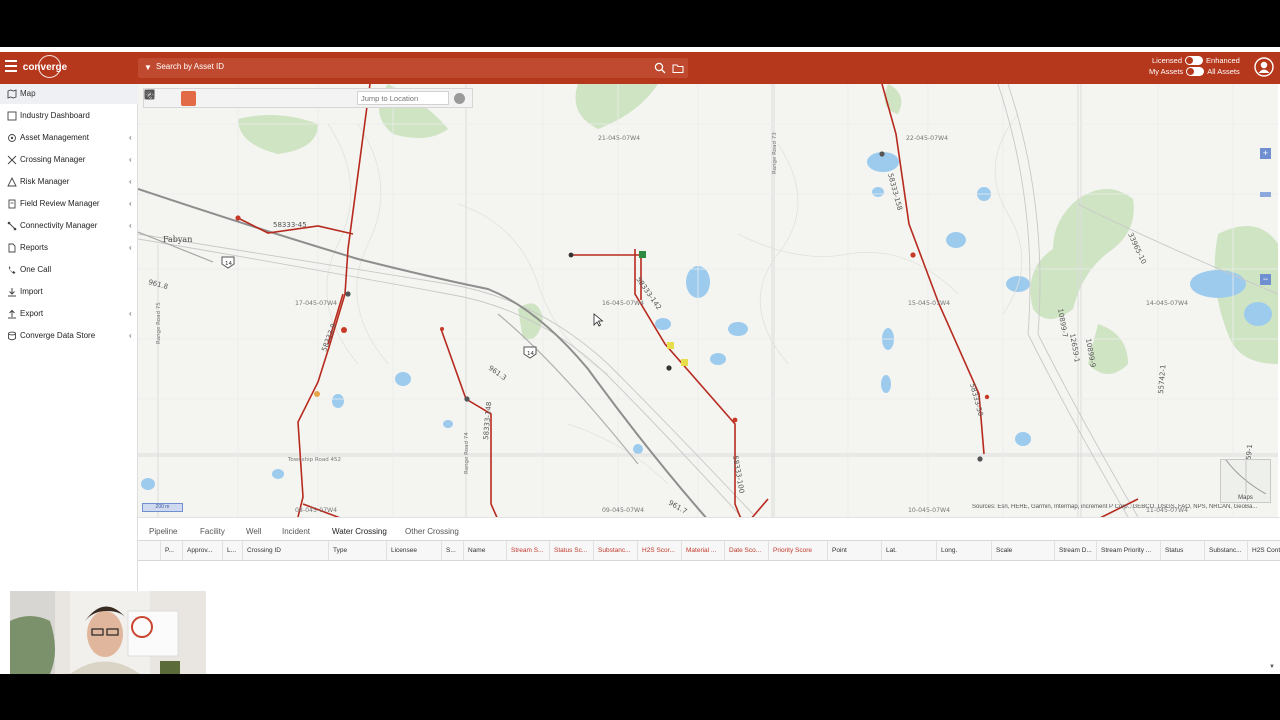 This screenshot has height=720, width=1280. Describe the element at coordinates (159, 323) in the screenshot. I see `road-label: Range Road 75` at that location.